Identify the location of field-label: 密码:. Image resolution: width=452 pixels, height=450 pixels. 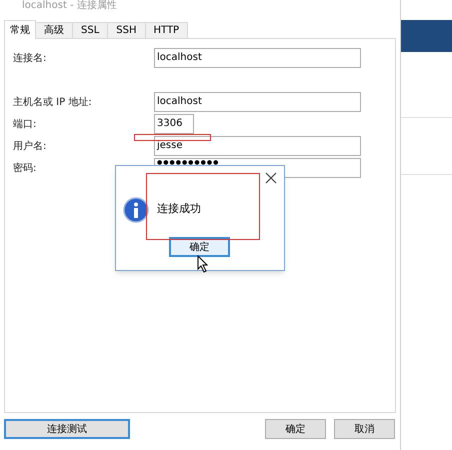
(25, 169).